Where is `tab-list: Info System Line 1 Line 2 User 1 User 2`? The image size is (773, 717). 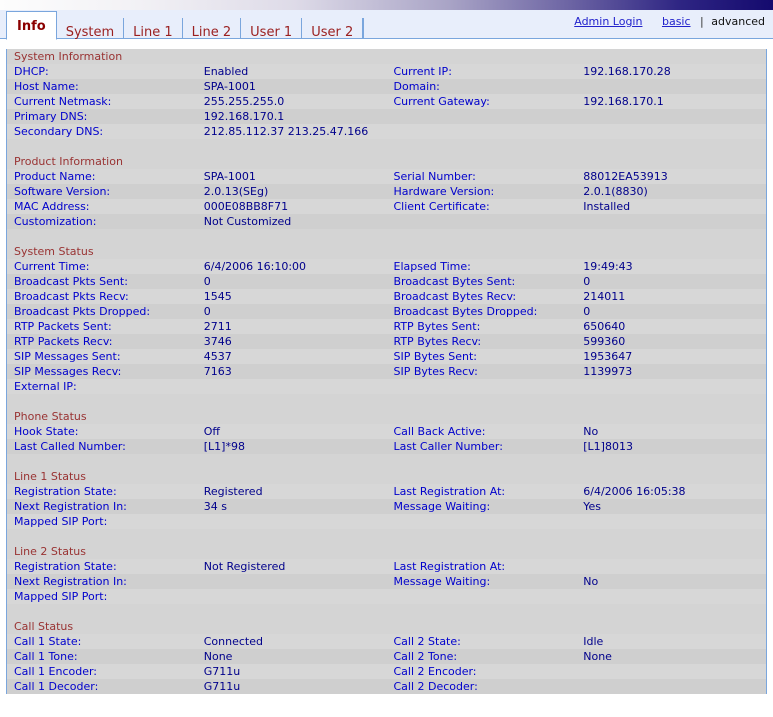
tab-list: Info System Line 1 Line 2 User 1 User 2 is located at coordinates (185, 25).